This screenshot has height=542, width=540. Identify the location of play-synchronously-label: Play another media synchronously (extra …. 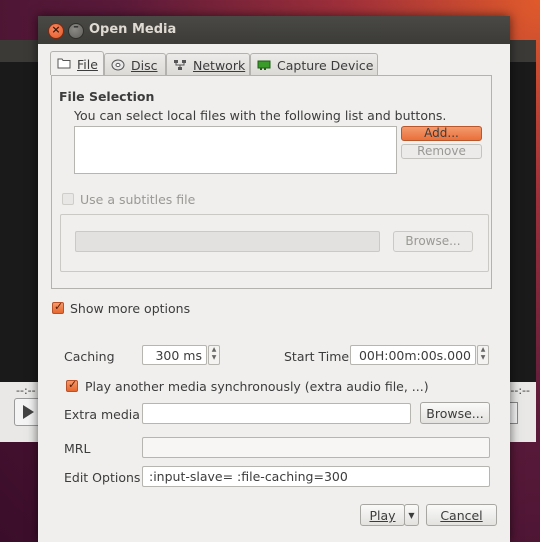
(257, 386).